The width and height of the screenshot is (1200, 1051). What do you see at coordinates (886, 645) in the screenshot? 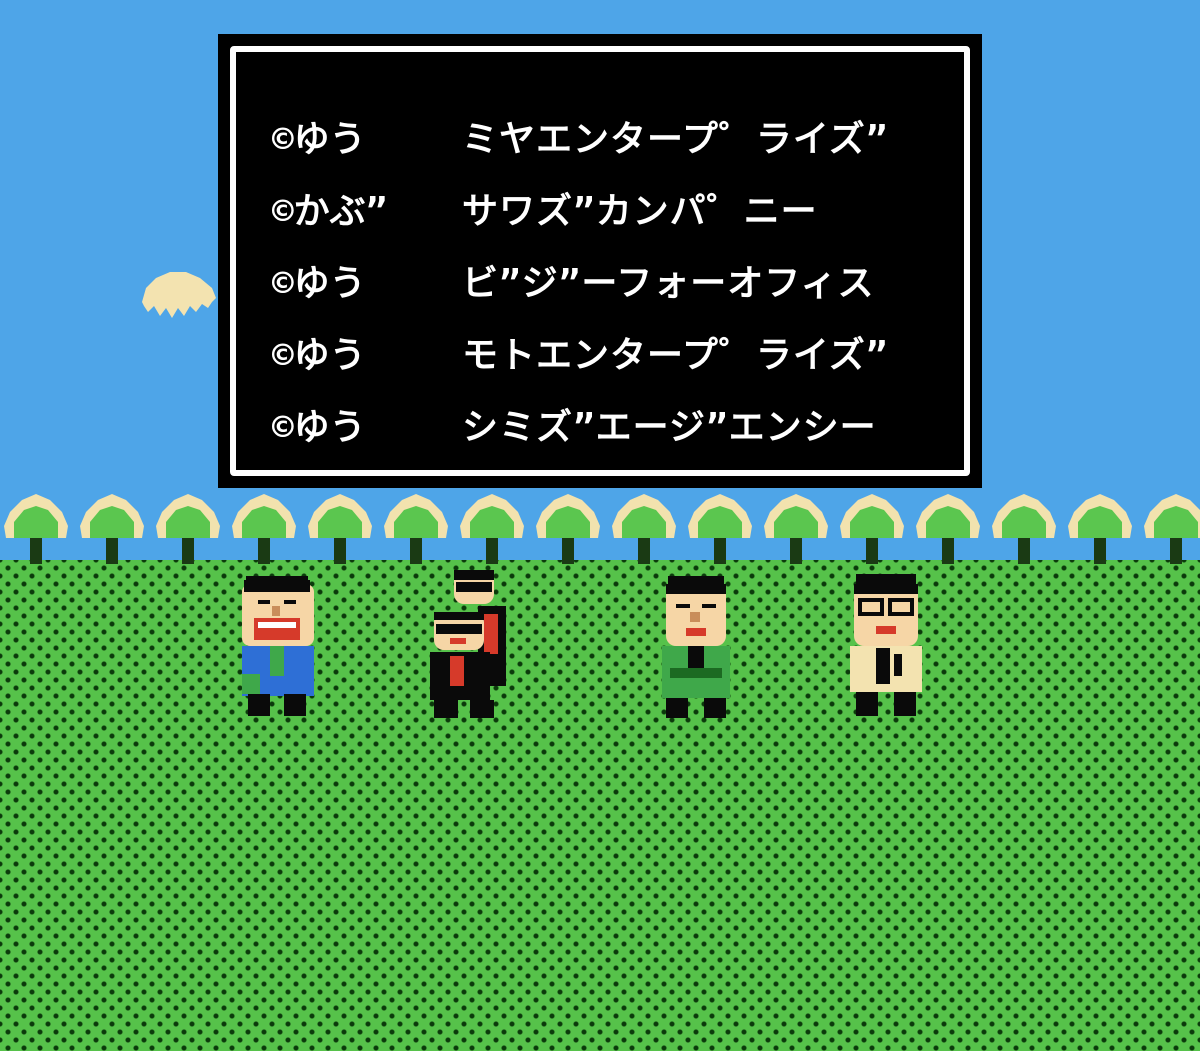
I see `character-glasses-cream` at bounding box center [886, 645].